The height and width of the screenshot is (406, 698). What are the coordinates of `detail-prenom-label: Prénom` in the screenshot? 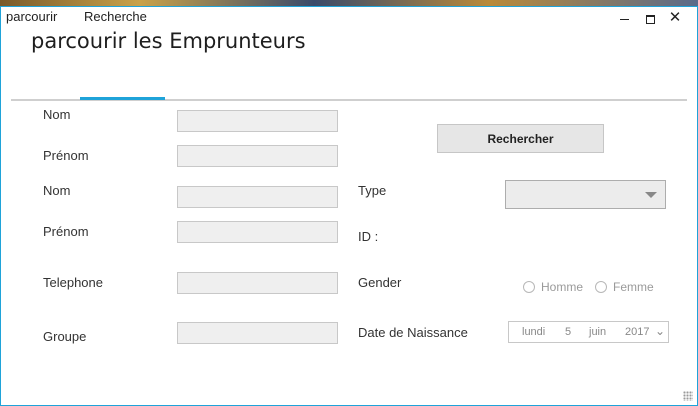 It's located at (66, 231).